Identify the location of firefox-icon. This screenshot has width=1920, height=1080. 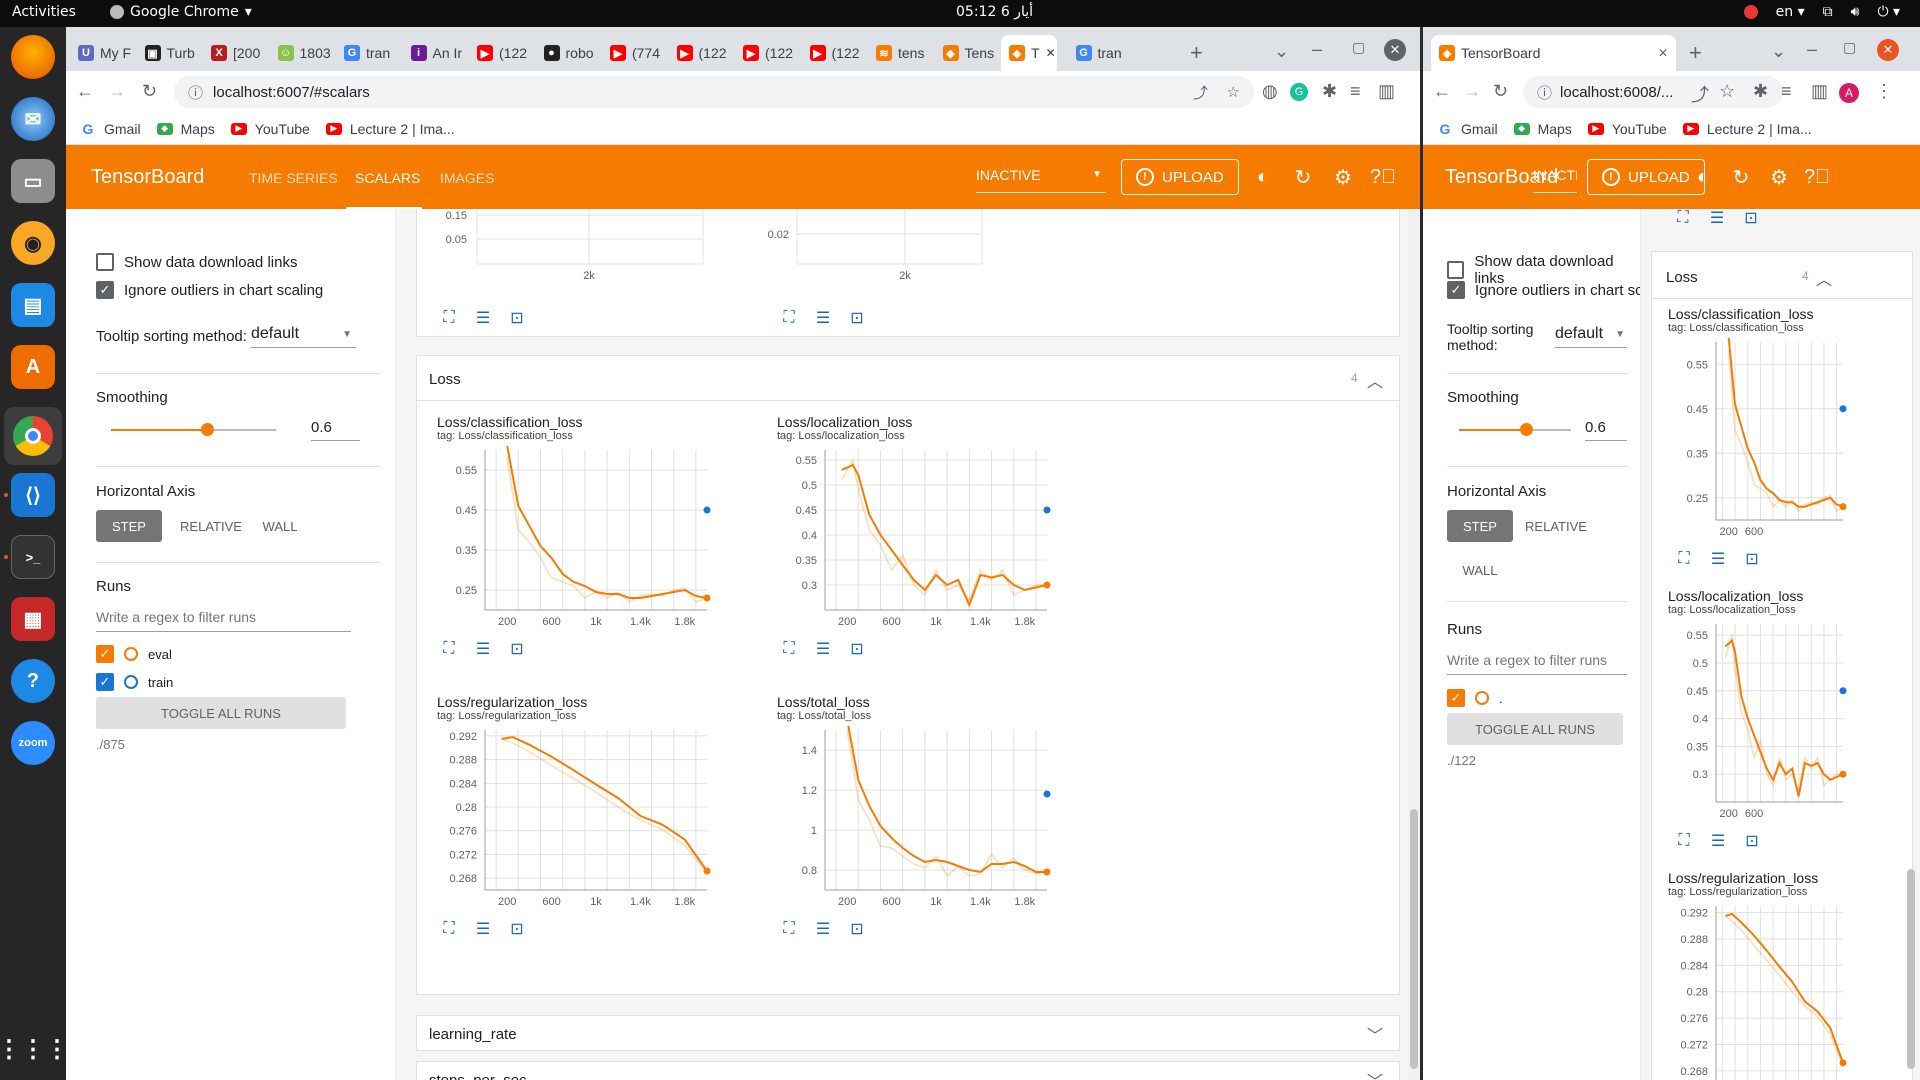
(33, 57).